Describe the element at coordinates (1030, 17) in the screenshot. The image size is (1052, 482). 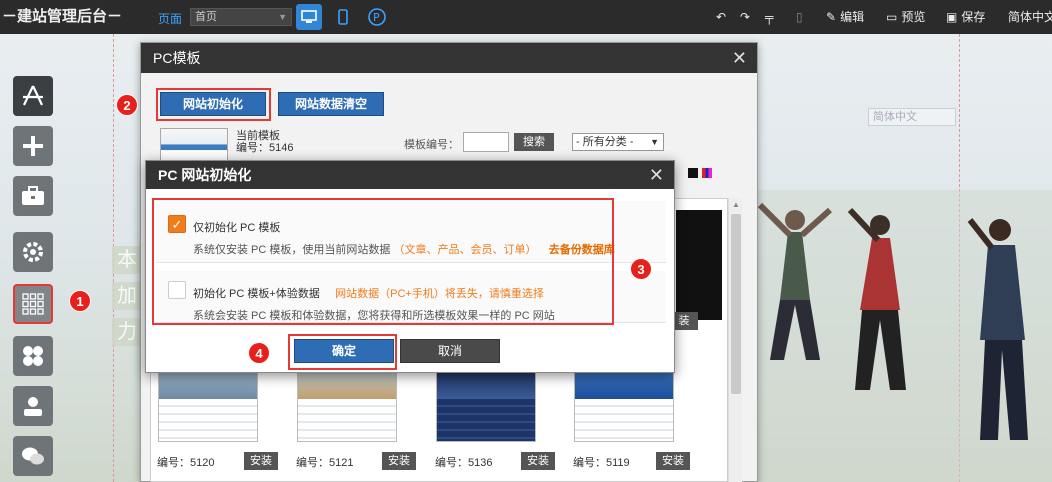
I see `language-switch: 简体中文` at that location.